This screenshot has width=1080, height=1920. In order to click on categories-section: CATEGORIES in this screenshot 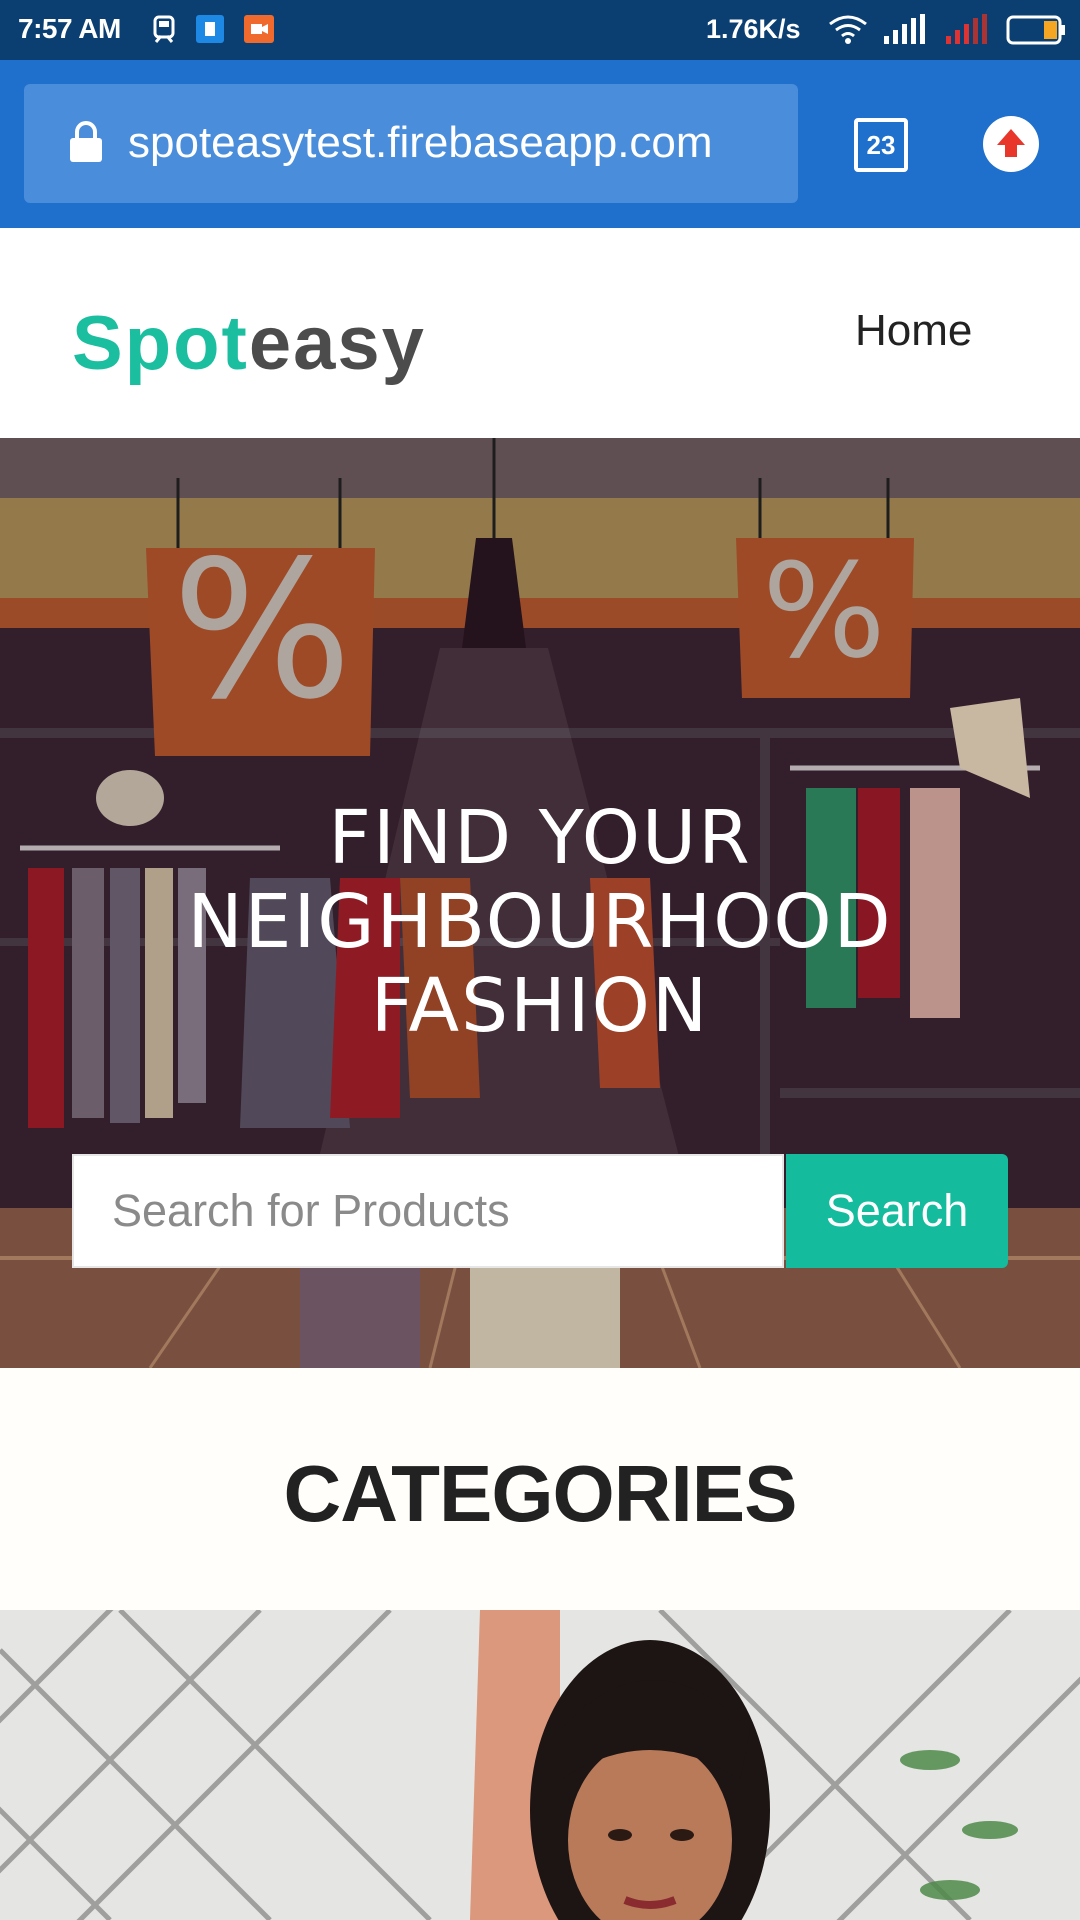, I will do `click(540, 1489)`.